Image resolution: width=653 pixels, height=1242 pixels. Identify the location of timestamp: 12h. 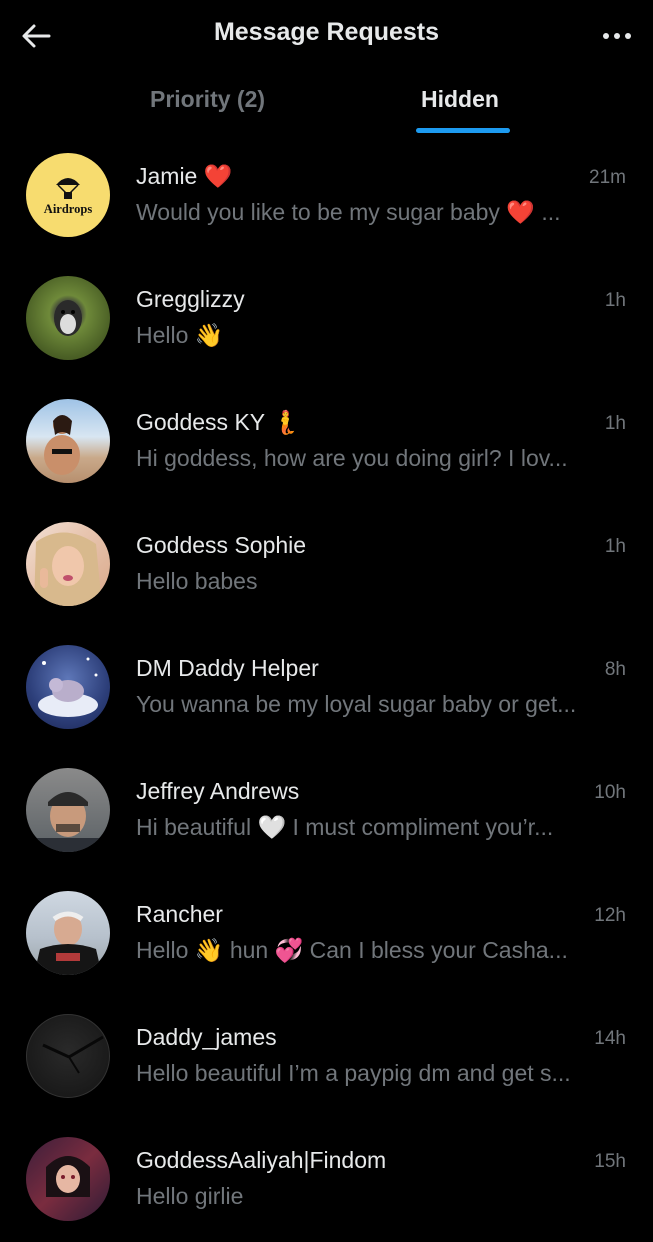
(610, 915).